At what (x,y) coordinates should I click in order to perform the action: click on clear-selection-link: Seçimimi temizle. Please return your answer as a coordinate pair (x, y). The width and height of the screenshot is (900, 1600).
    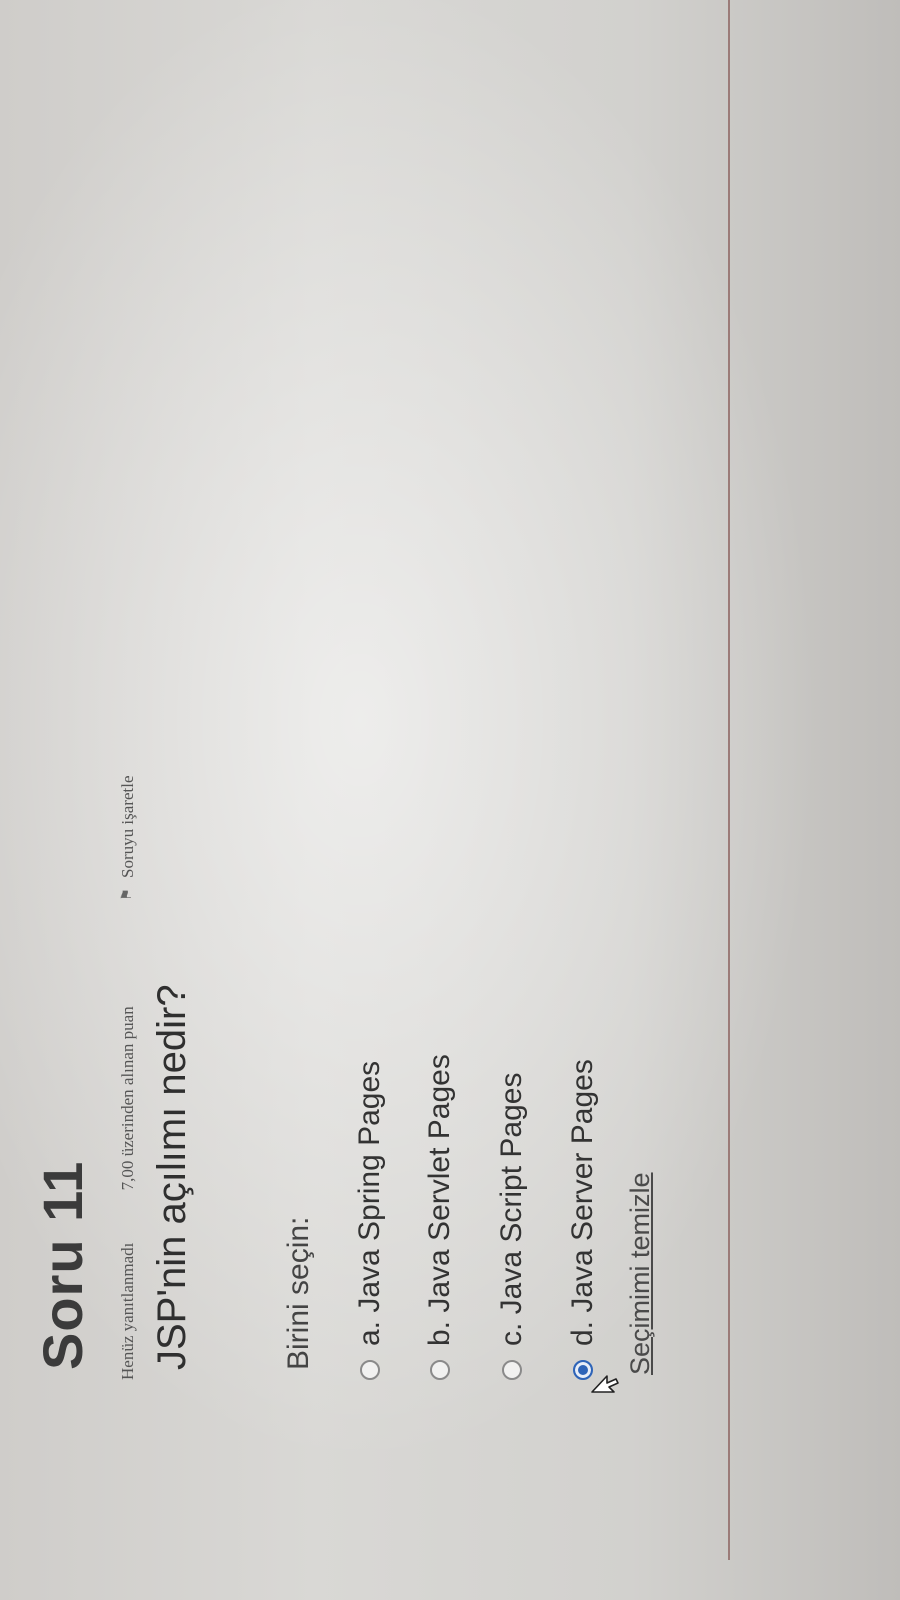
    Looking at the image, I should click on (640, 1273).